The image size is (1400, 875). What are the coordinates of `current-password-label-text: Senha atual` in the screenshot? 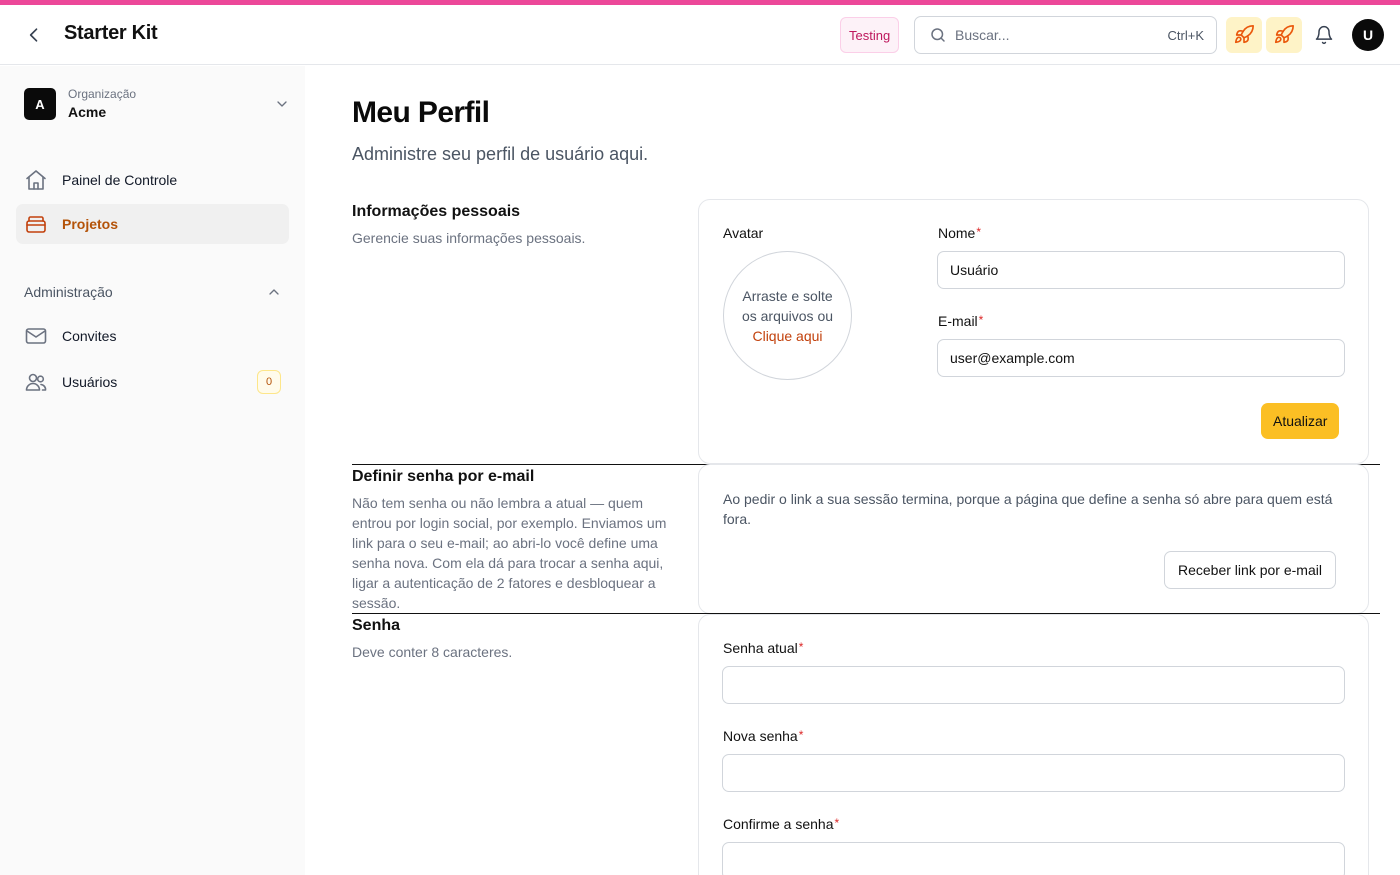 It's located at (760, 648).